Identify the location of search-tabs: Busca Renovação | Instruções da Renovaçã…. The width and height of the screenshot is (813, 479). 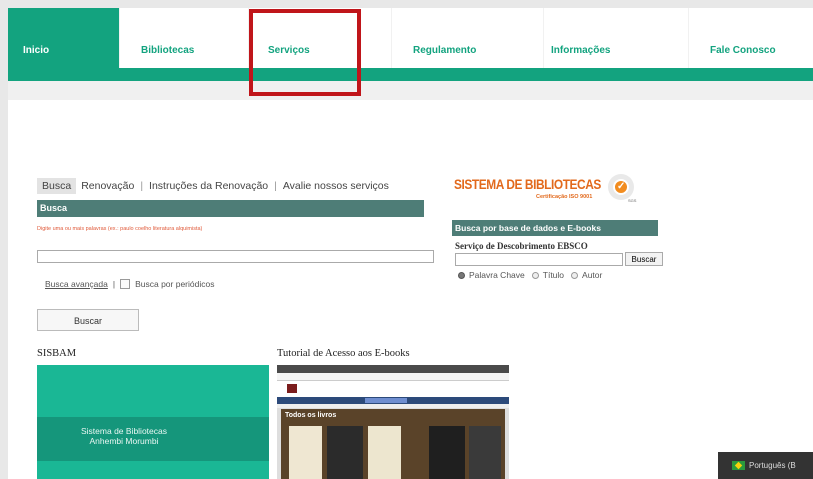
(215, 186).